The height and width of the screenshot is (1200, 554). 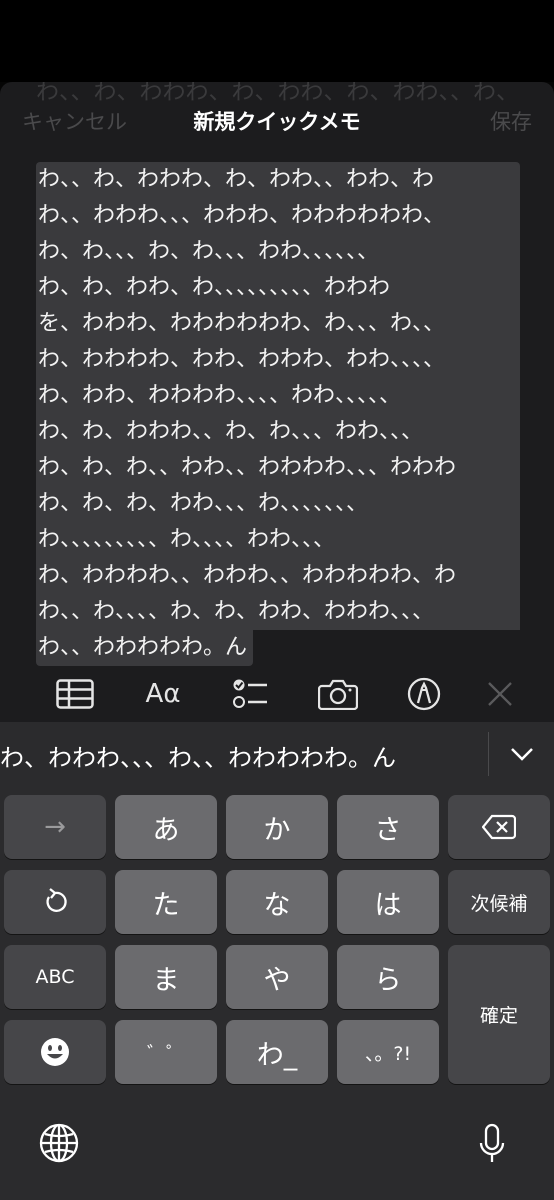 What do you see at coordinates (278, 252) in the screenshot?
I see `note-line: わ、わ、、、わ、わ、、、わわ、、、、、、` at bounding box center [278, 252].